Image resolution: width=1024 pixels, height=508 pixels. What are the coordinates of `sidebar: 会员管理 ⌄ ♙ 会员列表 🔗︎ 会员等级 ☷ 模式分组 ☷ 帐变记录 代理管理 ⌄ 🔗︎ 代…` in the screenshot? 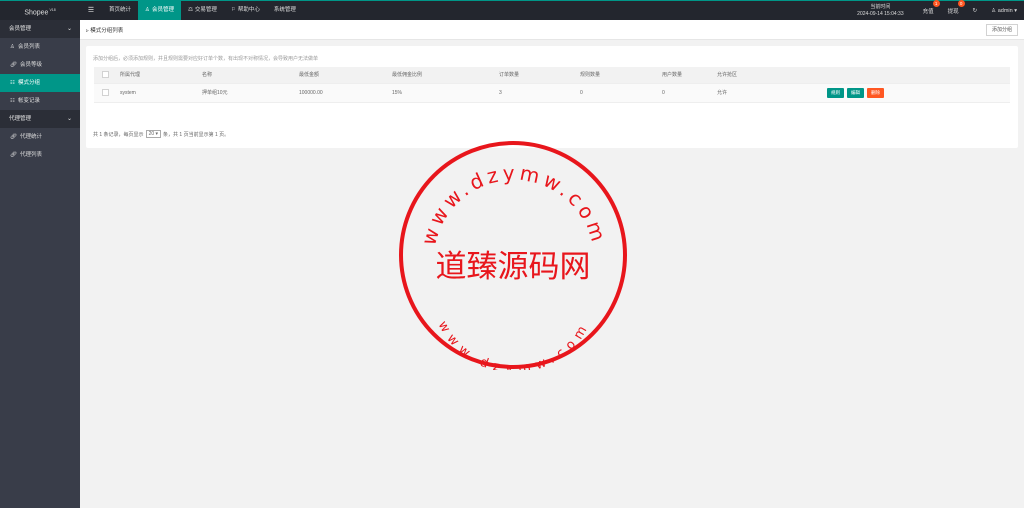 It's located at (40, 264).